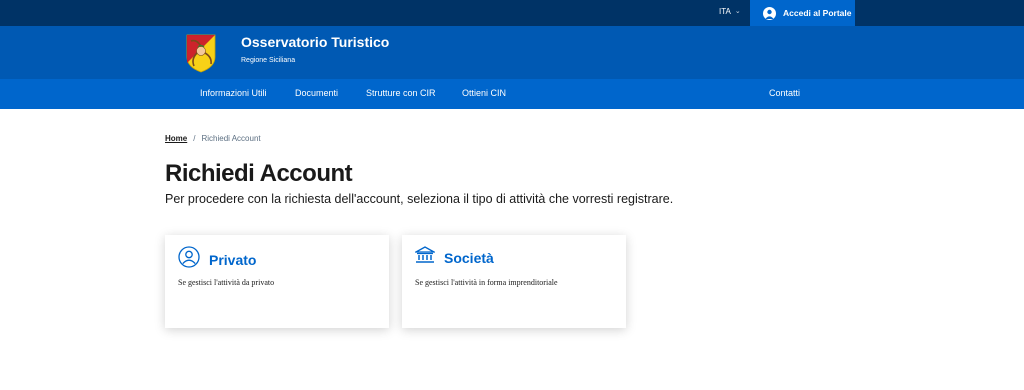  Describe the element at coordinates (512, 52) in the screenshot. I see `site-header: Osservatorio Turistico Regione Siciliana` at that location.